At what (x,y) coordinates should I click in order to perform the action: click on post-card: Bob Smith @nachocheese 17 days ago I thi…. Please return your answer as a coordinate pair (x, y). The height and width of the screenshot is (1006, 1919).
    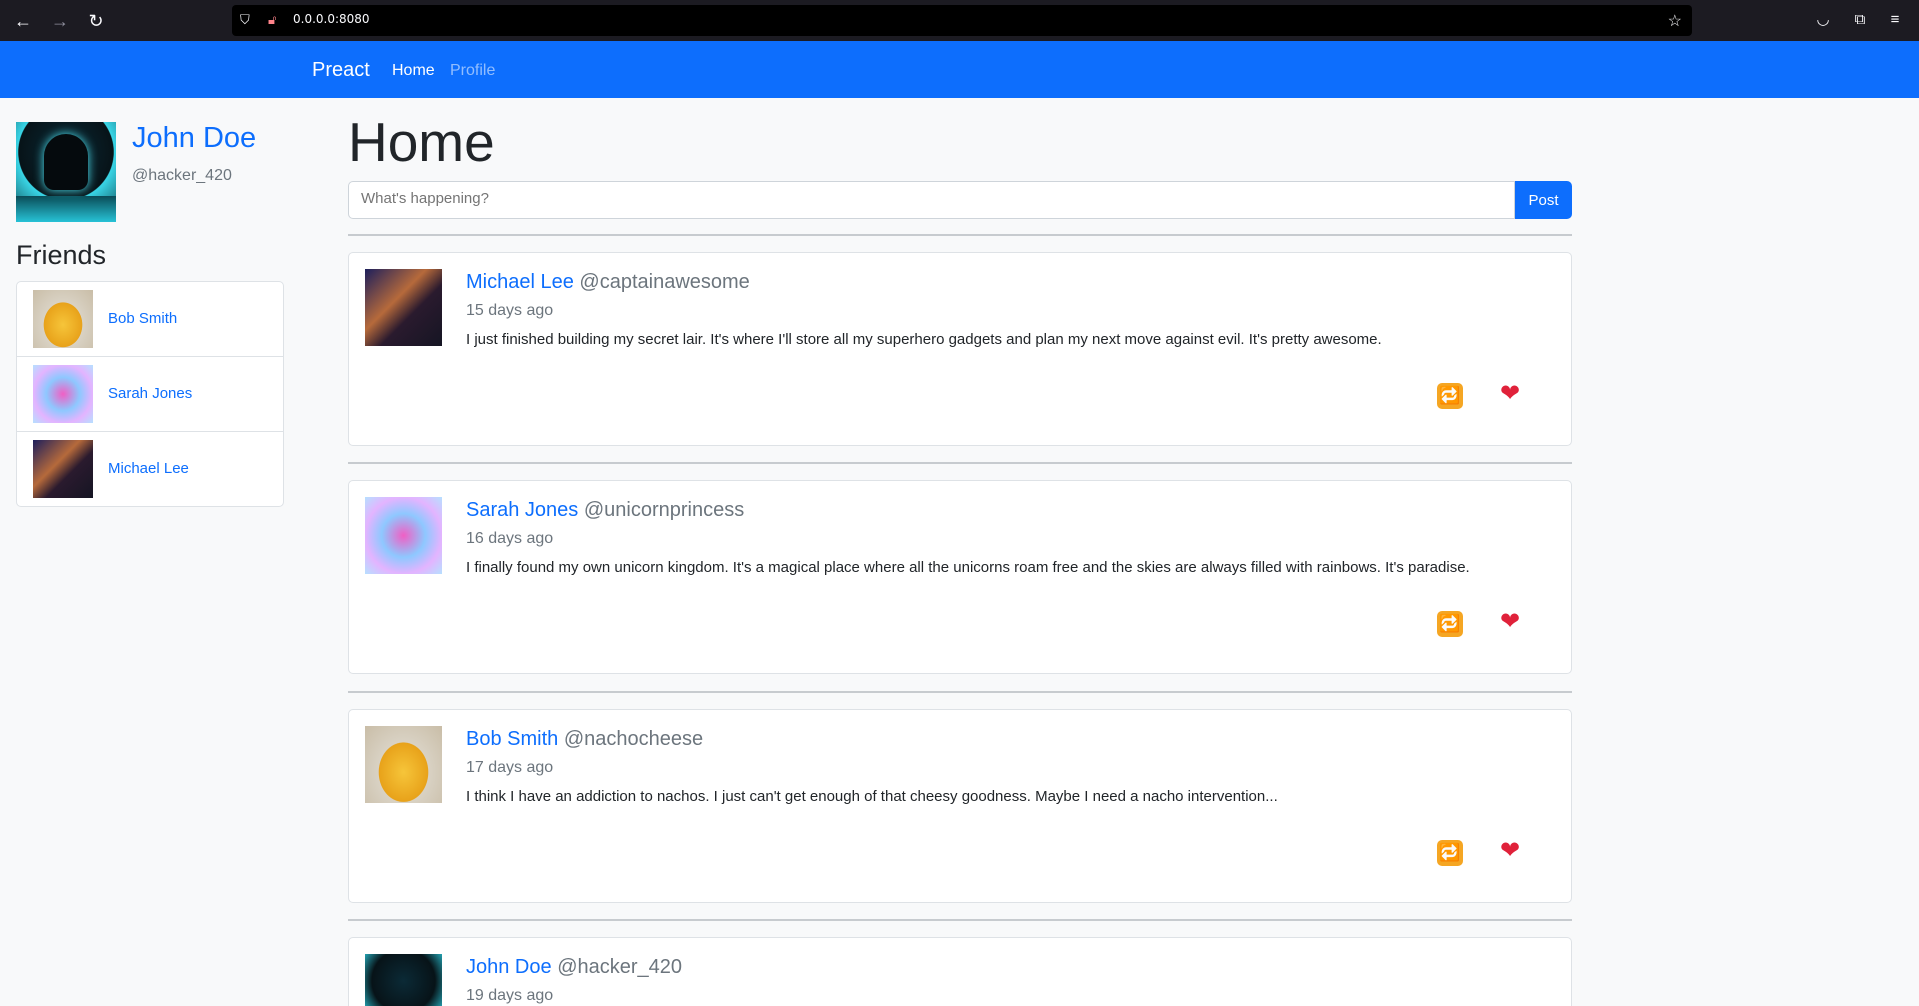
    Looking at the image, I should click on (960, 806).